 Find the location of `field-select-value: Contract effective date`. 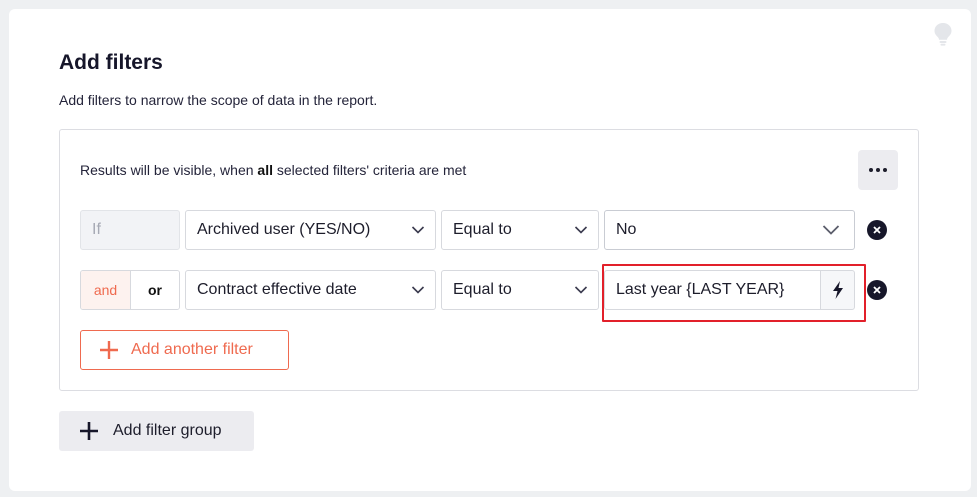

field-select-value: Contract effective date is located at coordinates (277, 289).